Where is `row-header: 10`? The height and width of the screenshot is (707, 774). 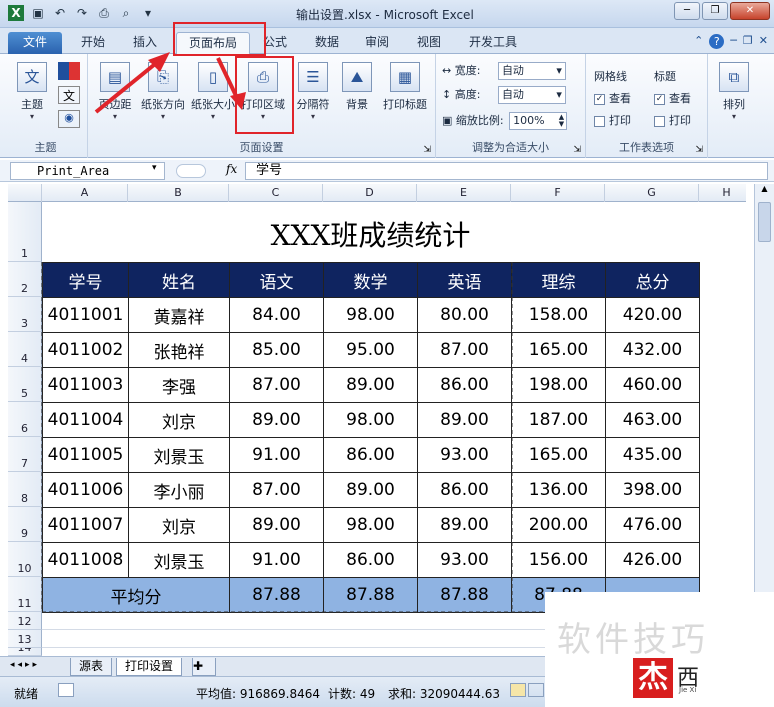 row-header: 10 is located at coordinates (25, 559).